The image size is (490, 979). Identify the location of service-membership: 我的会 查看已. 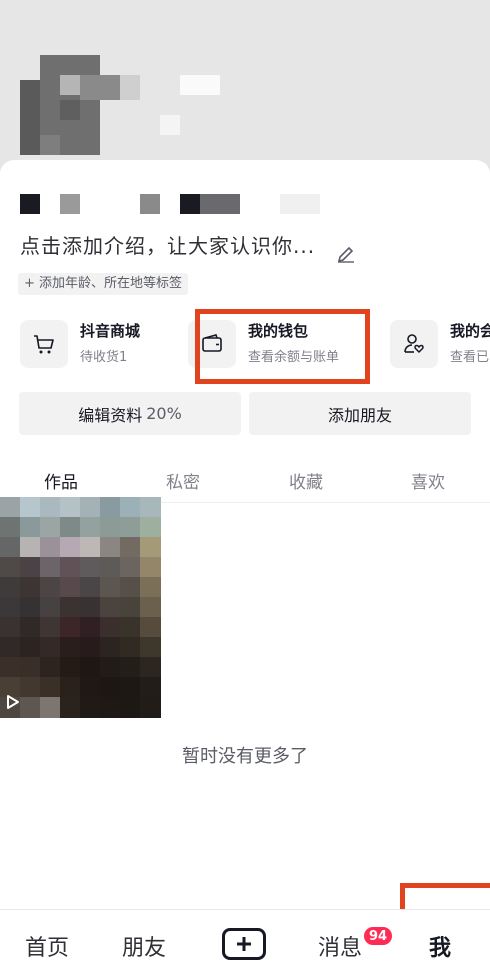
(440, 345).